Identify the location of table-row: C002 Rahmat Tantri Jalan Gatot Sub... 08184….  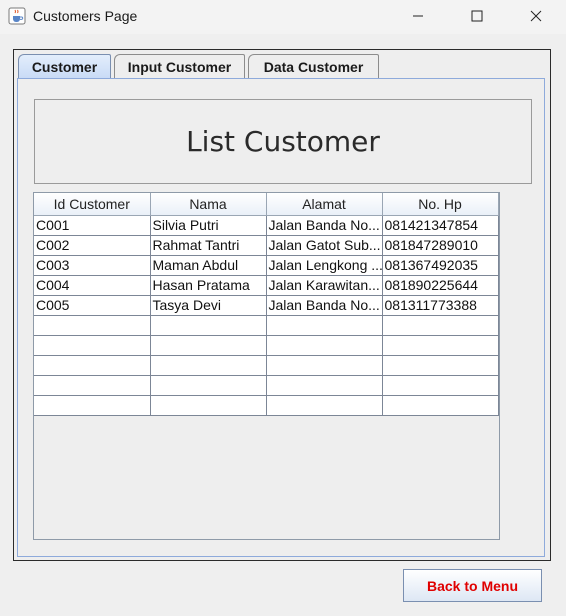
(266, 245).